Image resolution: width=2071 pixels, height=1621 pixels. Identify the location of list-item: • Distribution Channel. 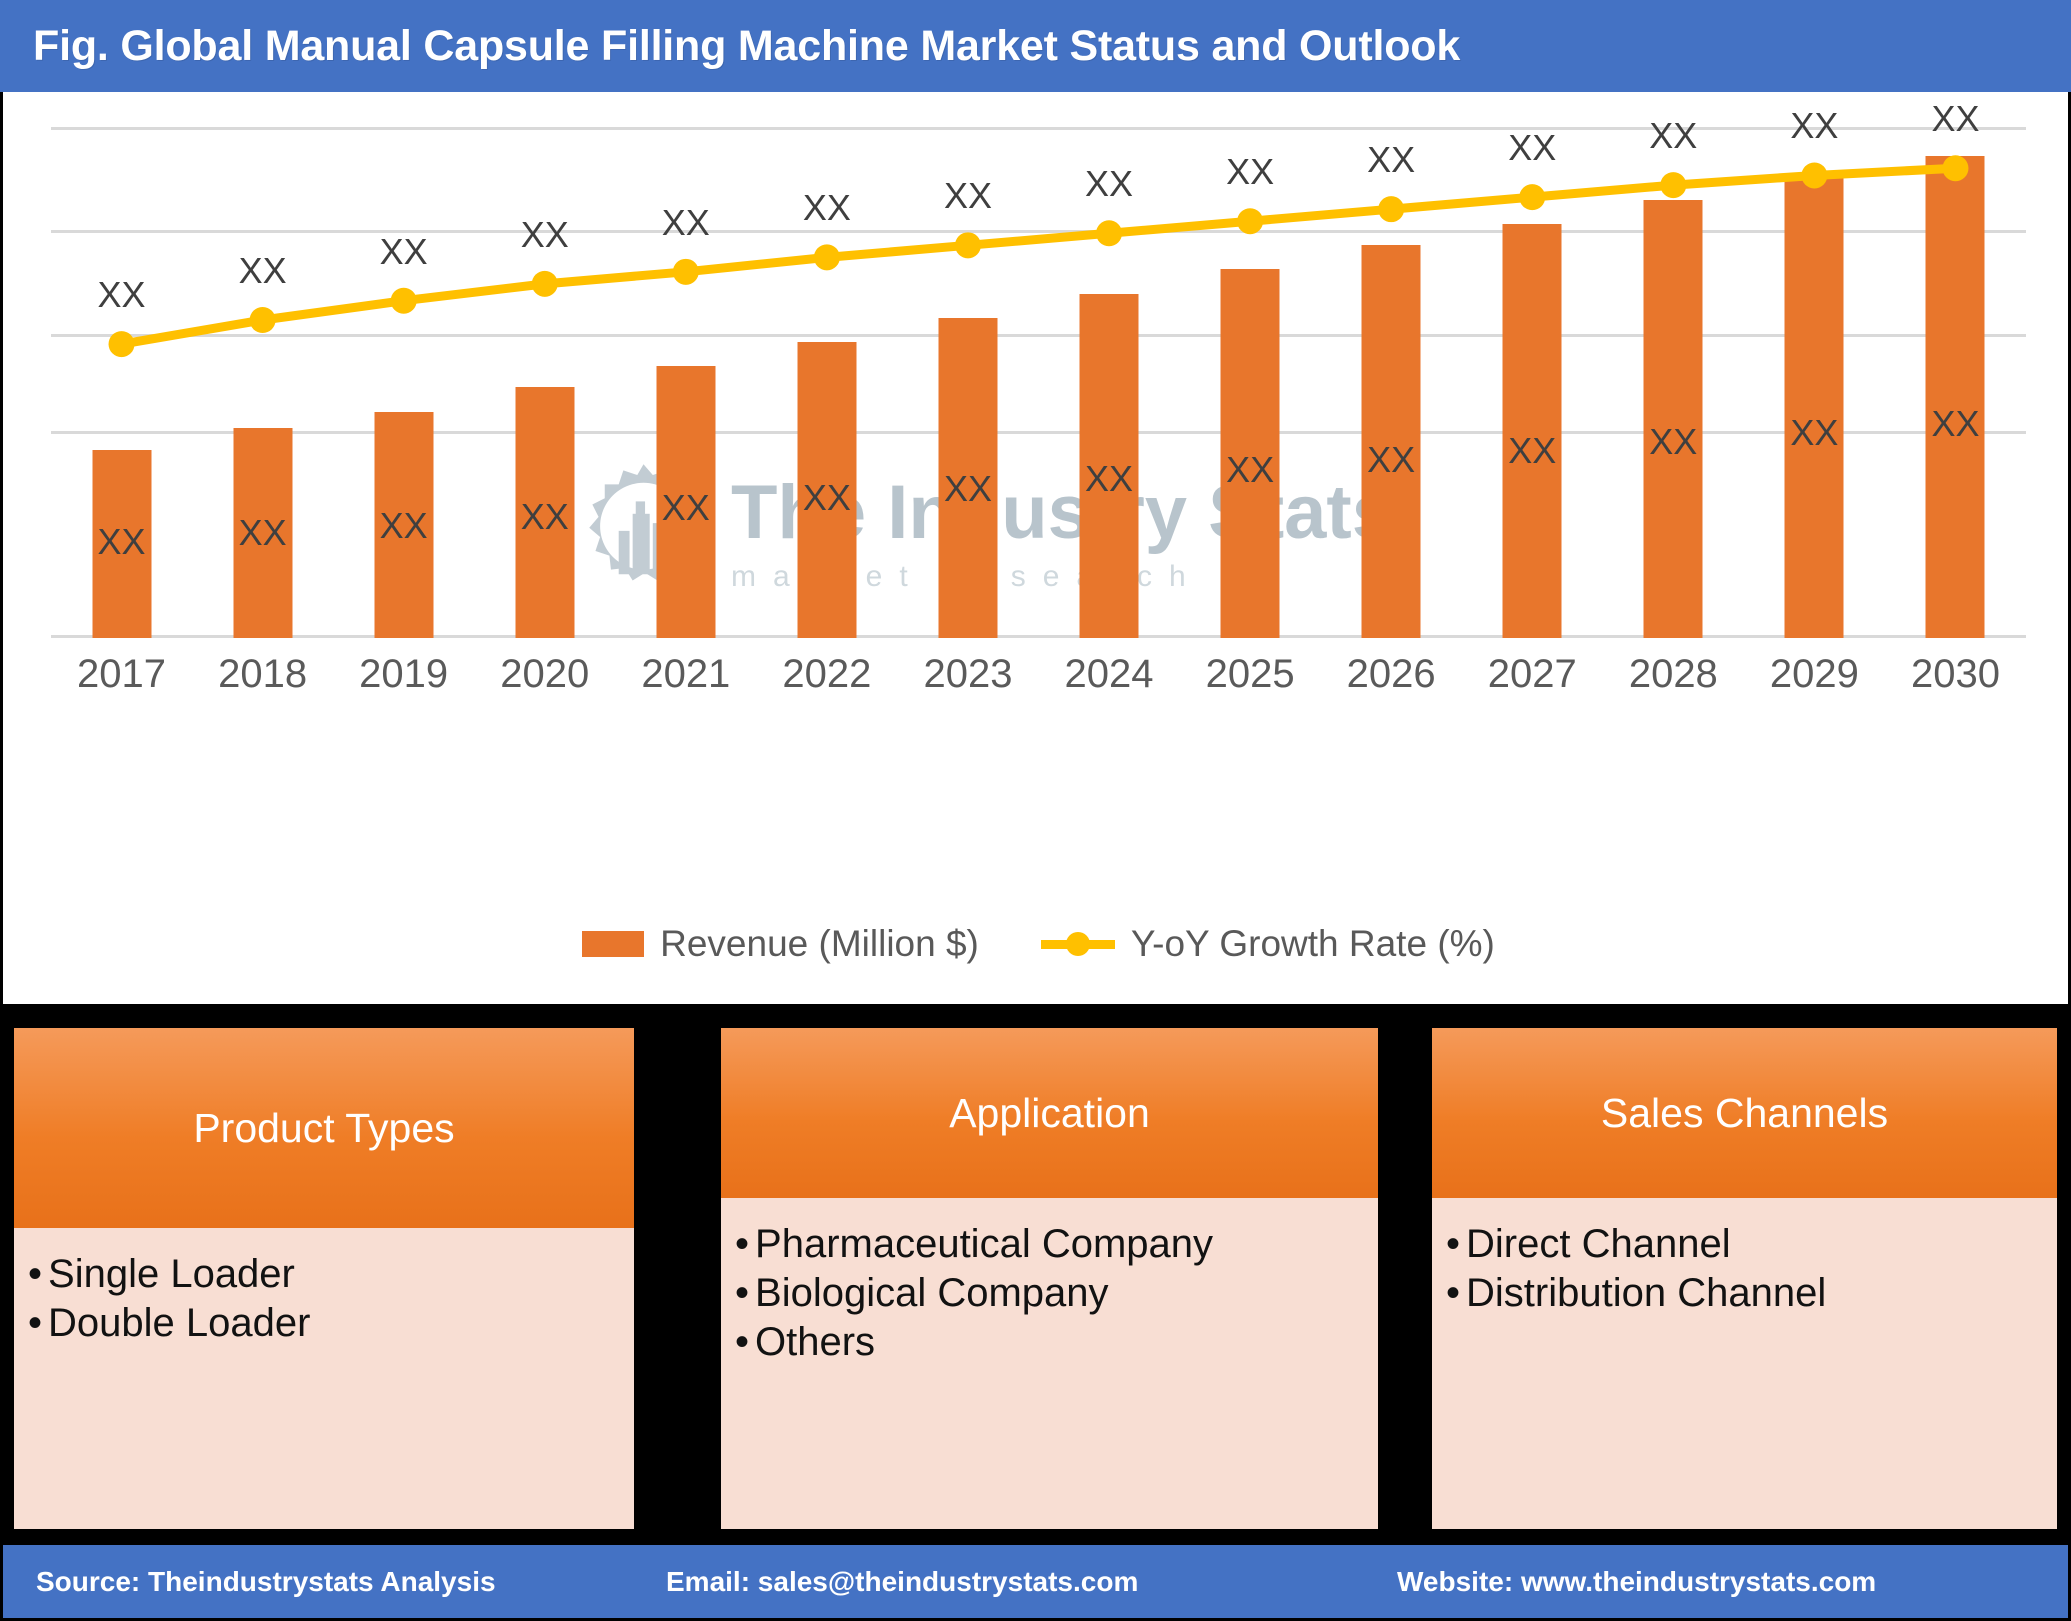
(1751, 1293).